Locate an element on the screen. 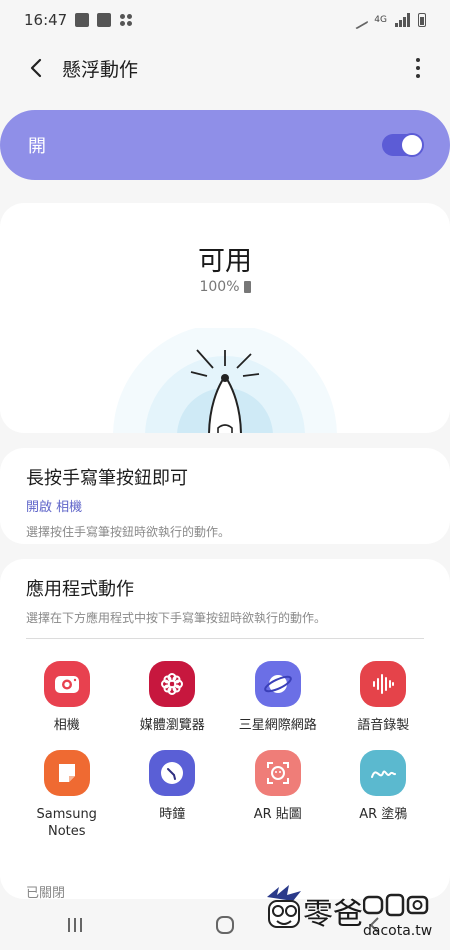  master-switch-bar: 開 is located at coordinates (225, 145).